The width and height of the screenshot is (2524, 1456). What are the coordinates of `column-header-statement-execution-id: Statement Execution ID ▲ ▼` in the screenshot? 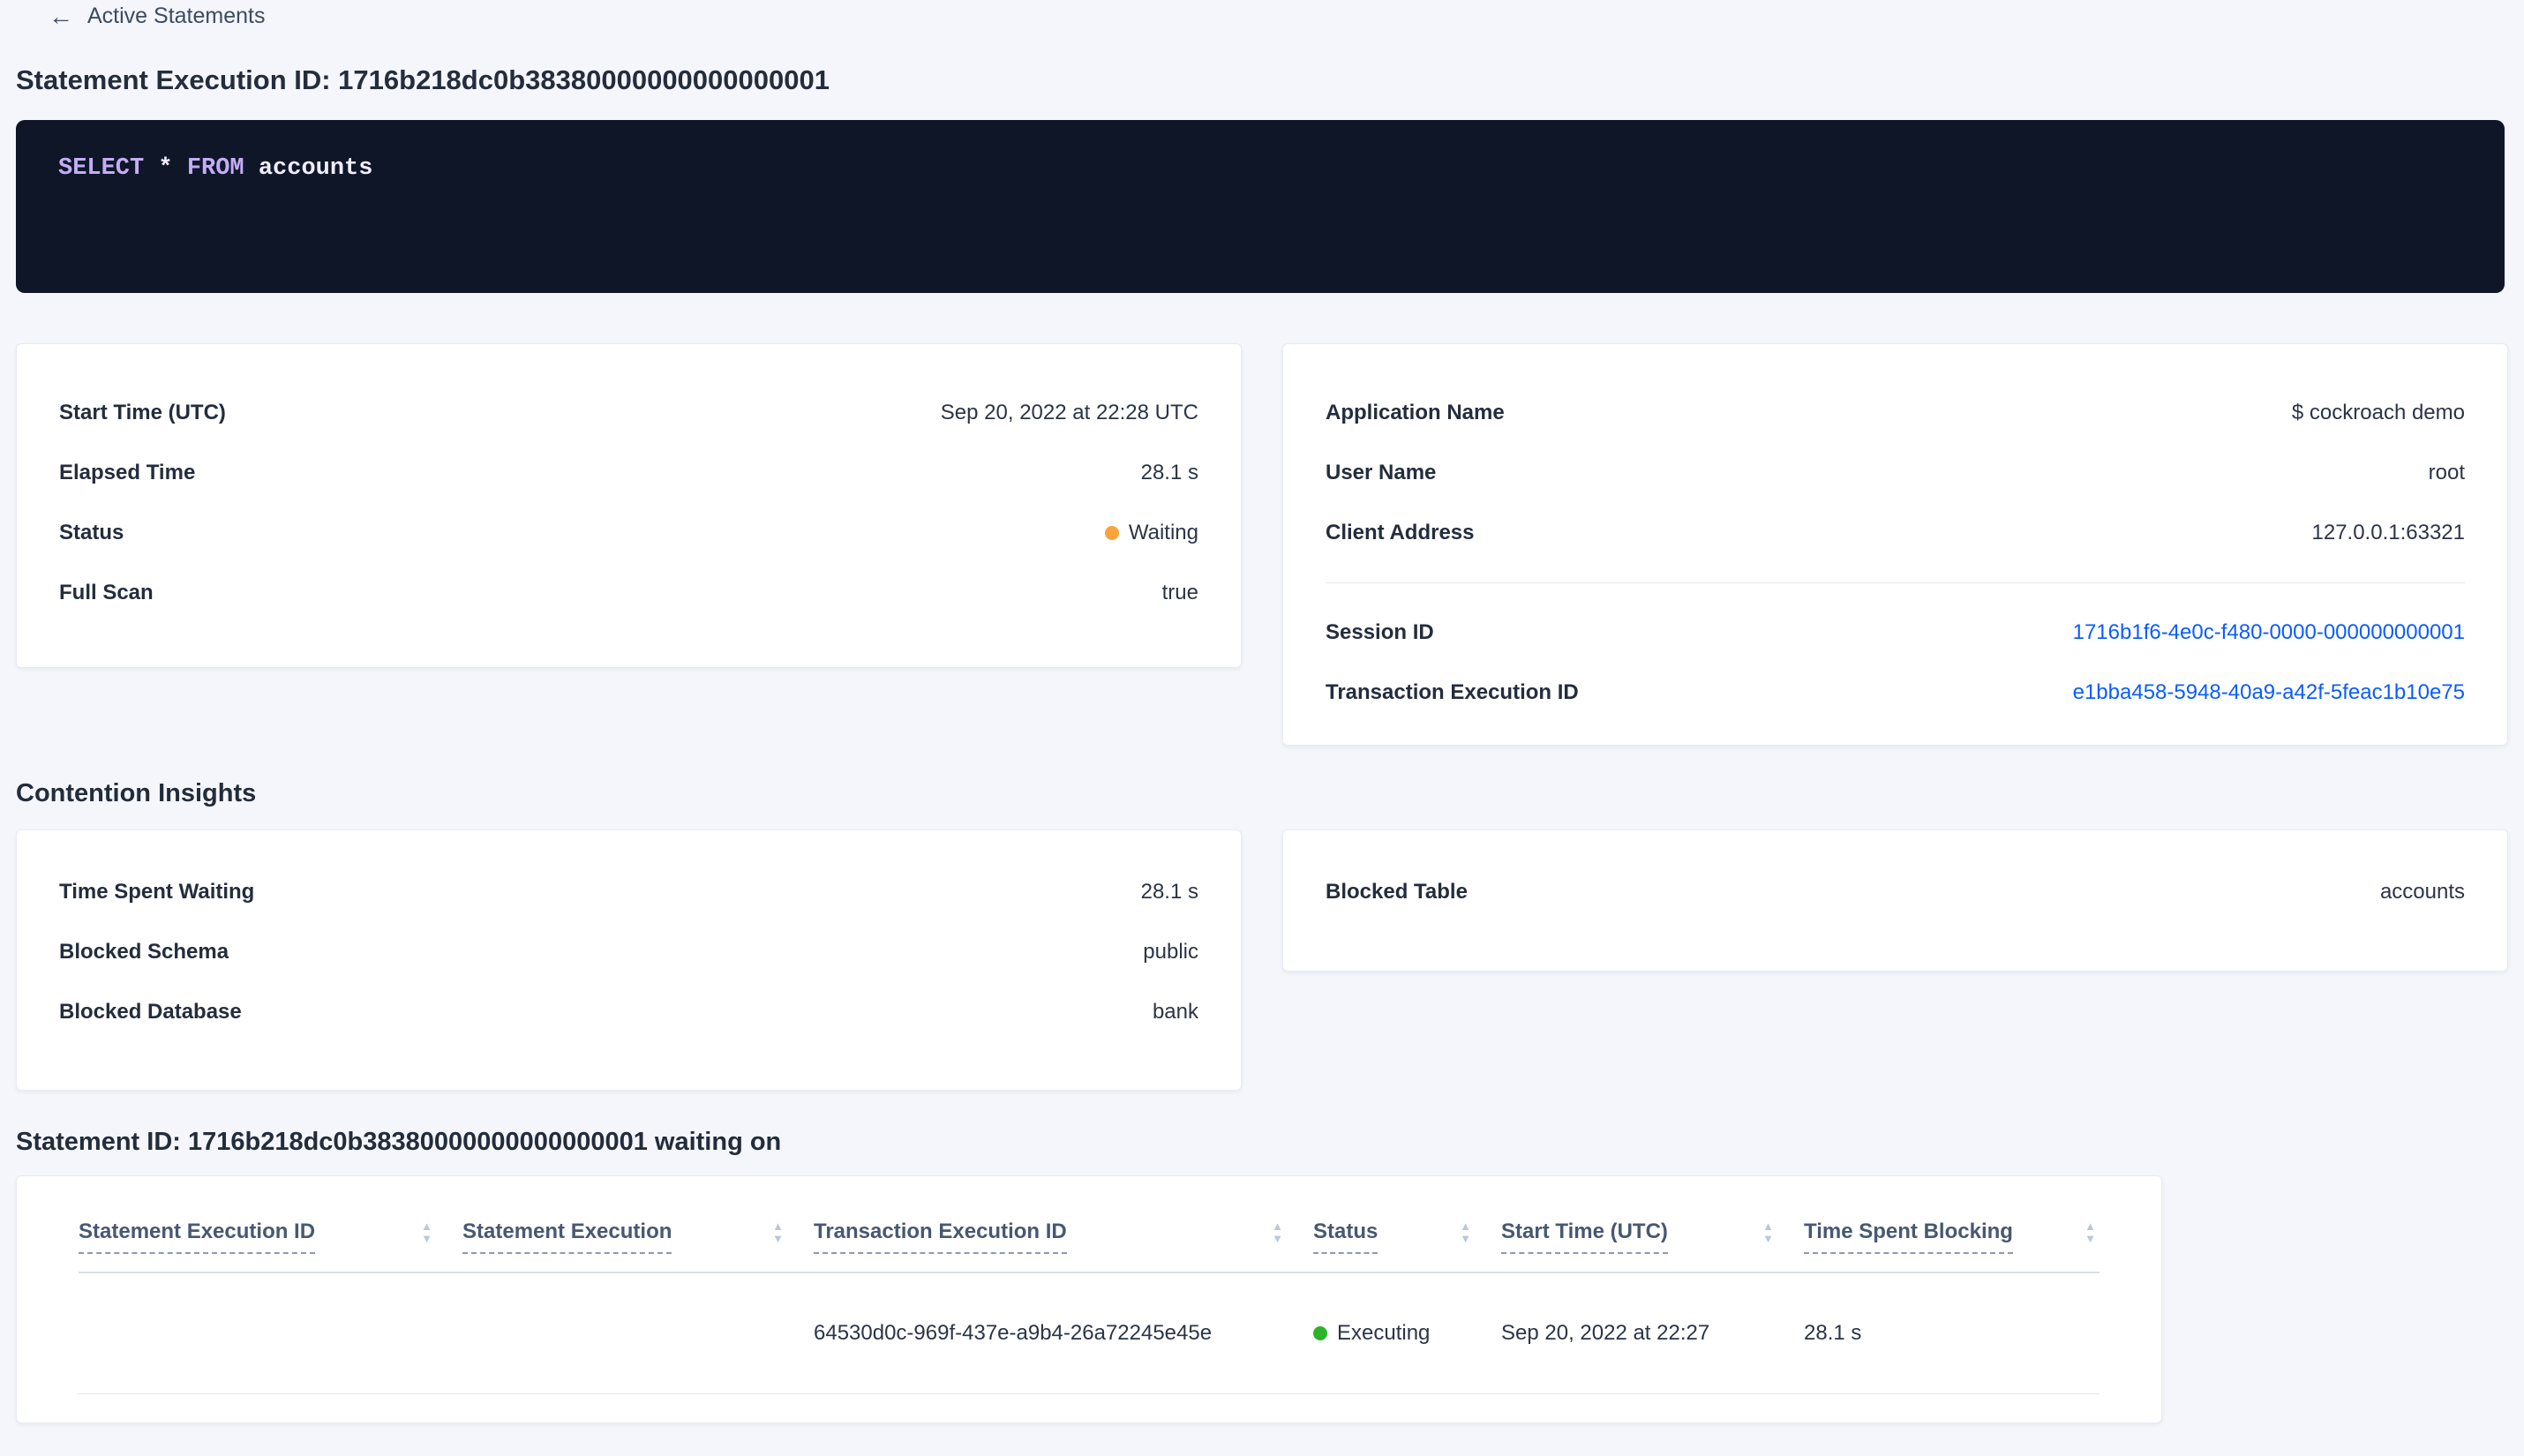 It's located at (270, 1236).